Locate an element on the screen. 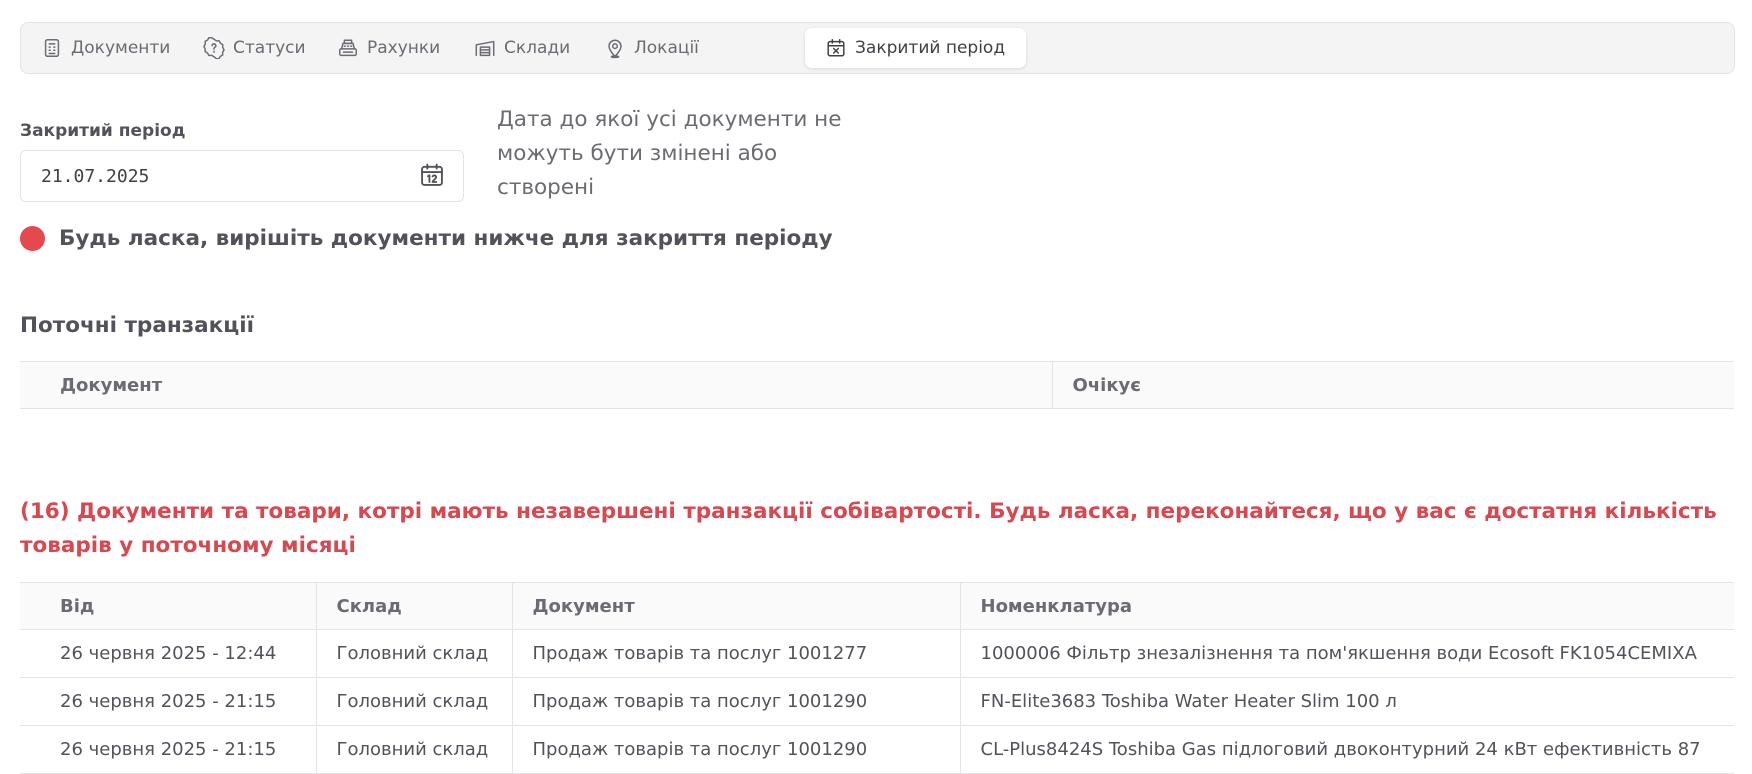  column-header-warehouse: Склад is located at coordinates (413, 606).